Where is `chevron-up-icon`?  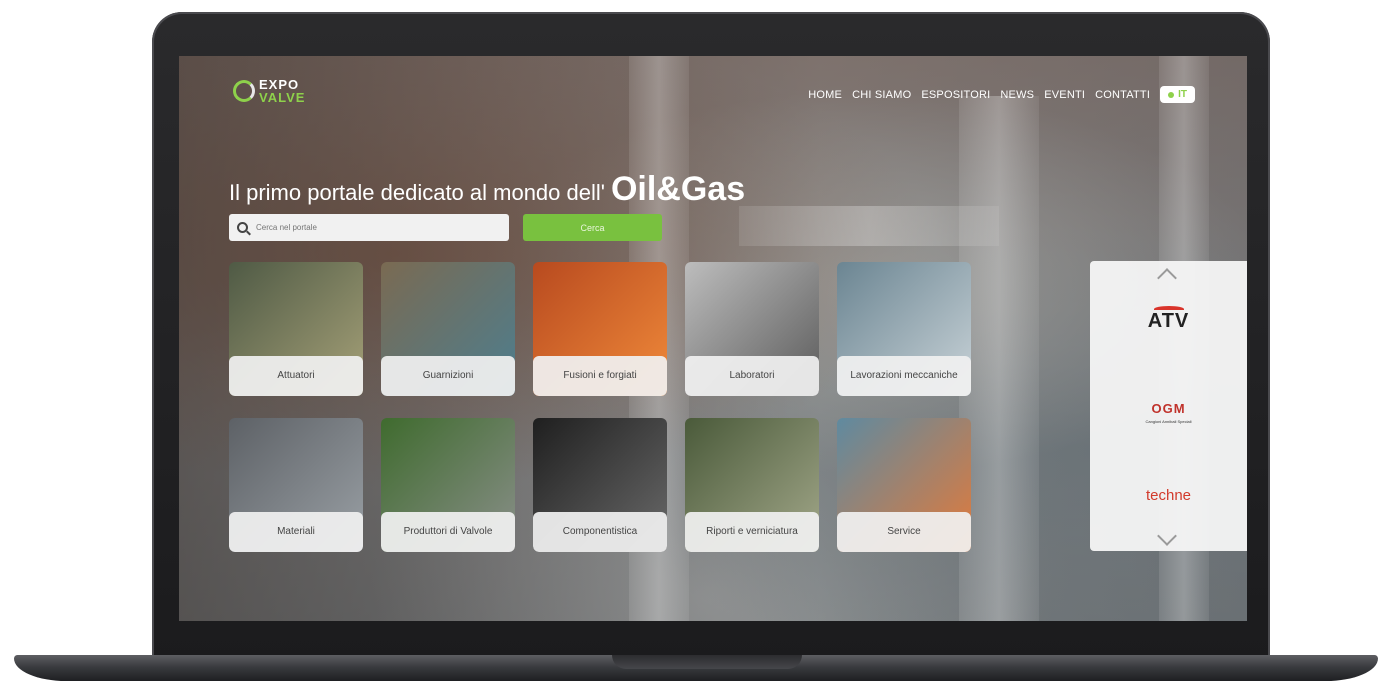 chevron-up-icon is located at coordinates (1167, 278).